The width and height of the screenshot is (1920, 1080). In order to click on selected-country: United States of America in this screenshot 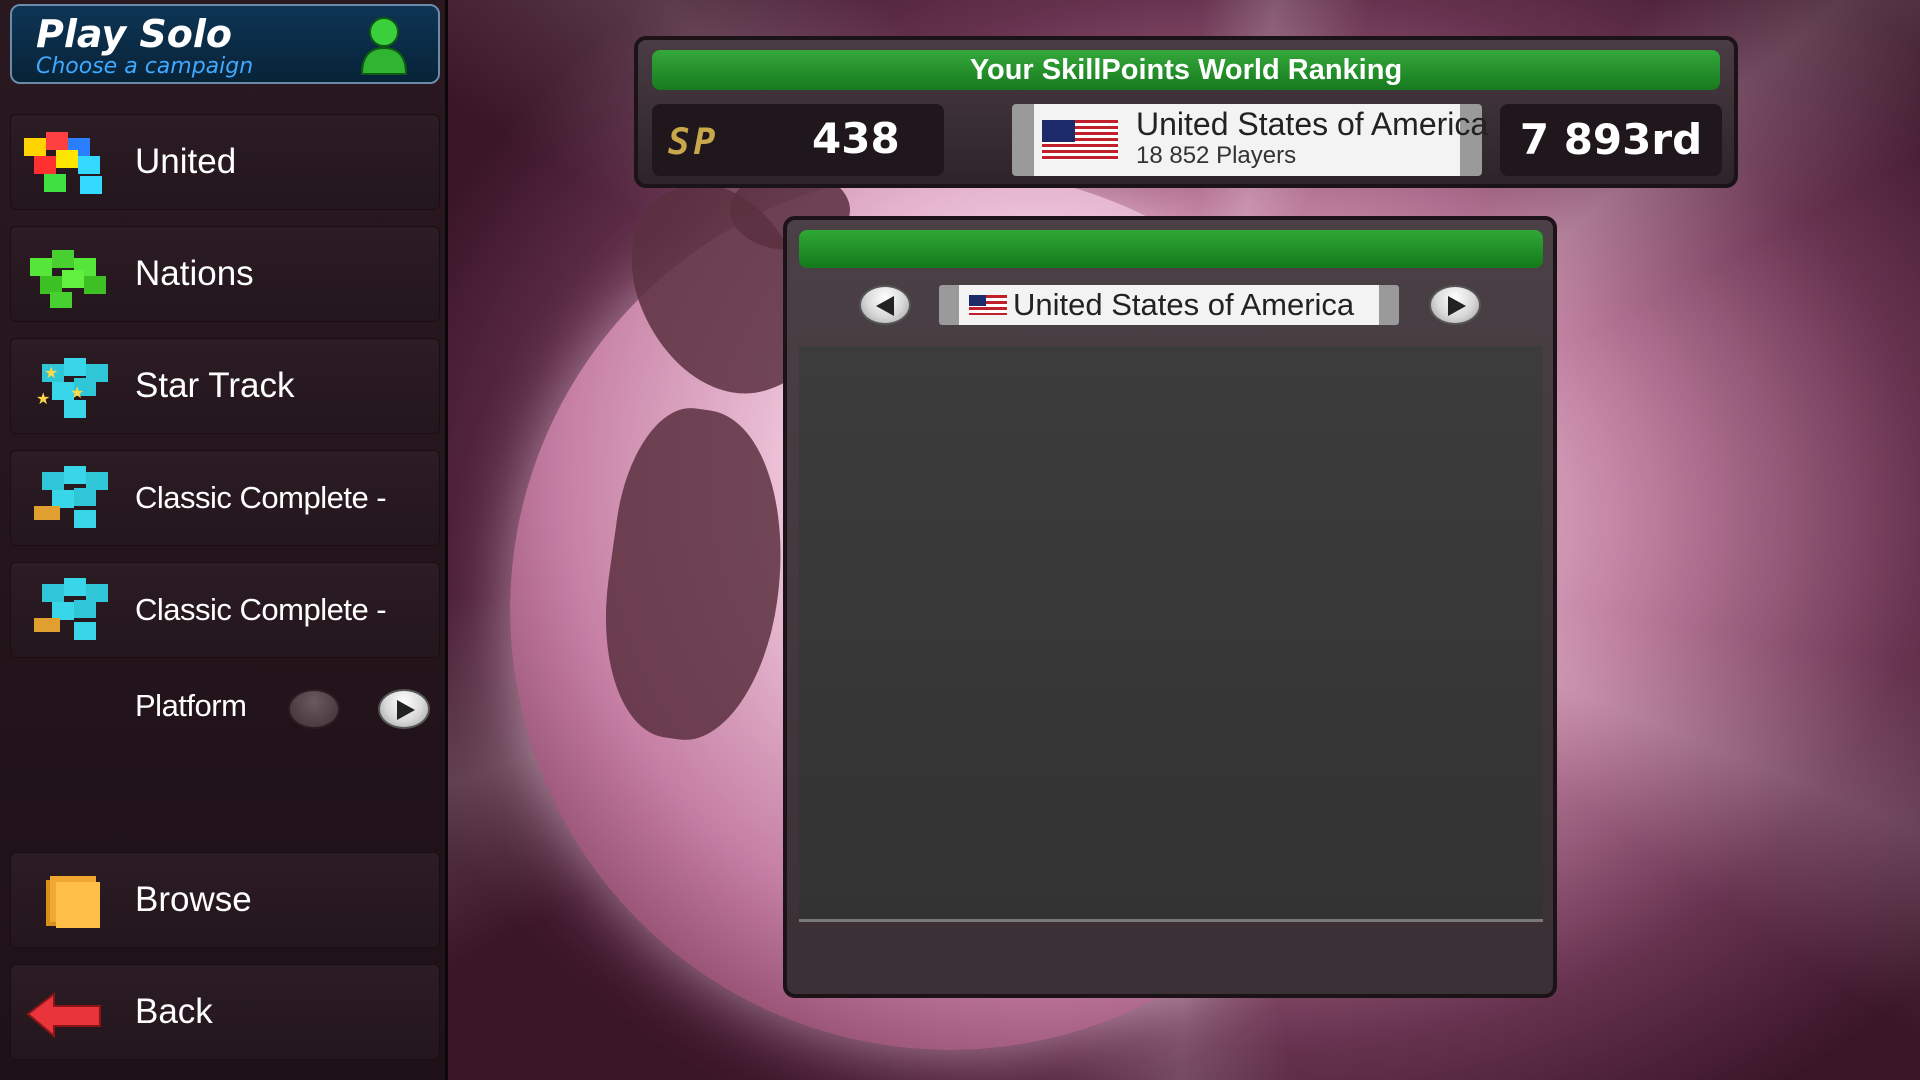, I will do `click(1184, 304)`.